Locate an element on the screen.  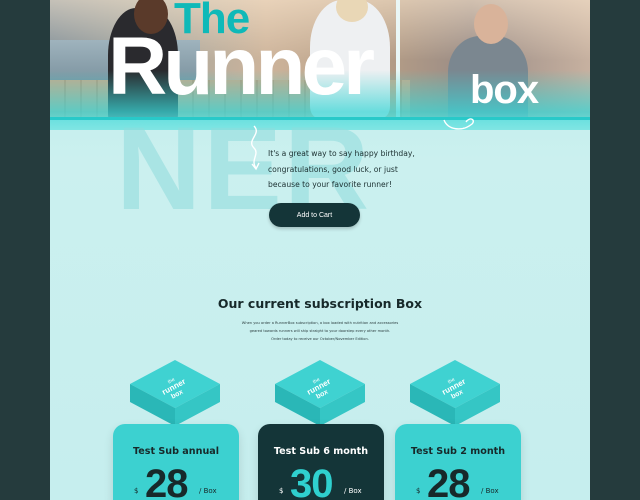
tagline-line: It's a great way to say happy birthday, is located at coordinates (341, 153).